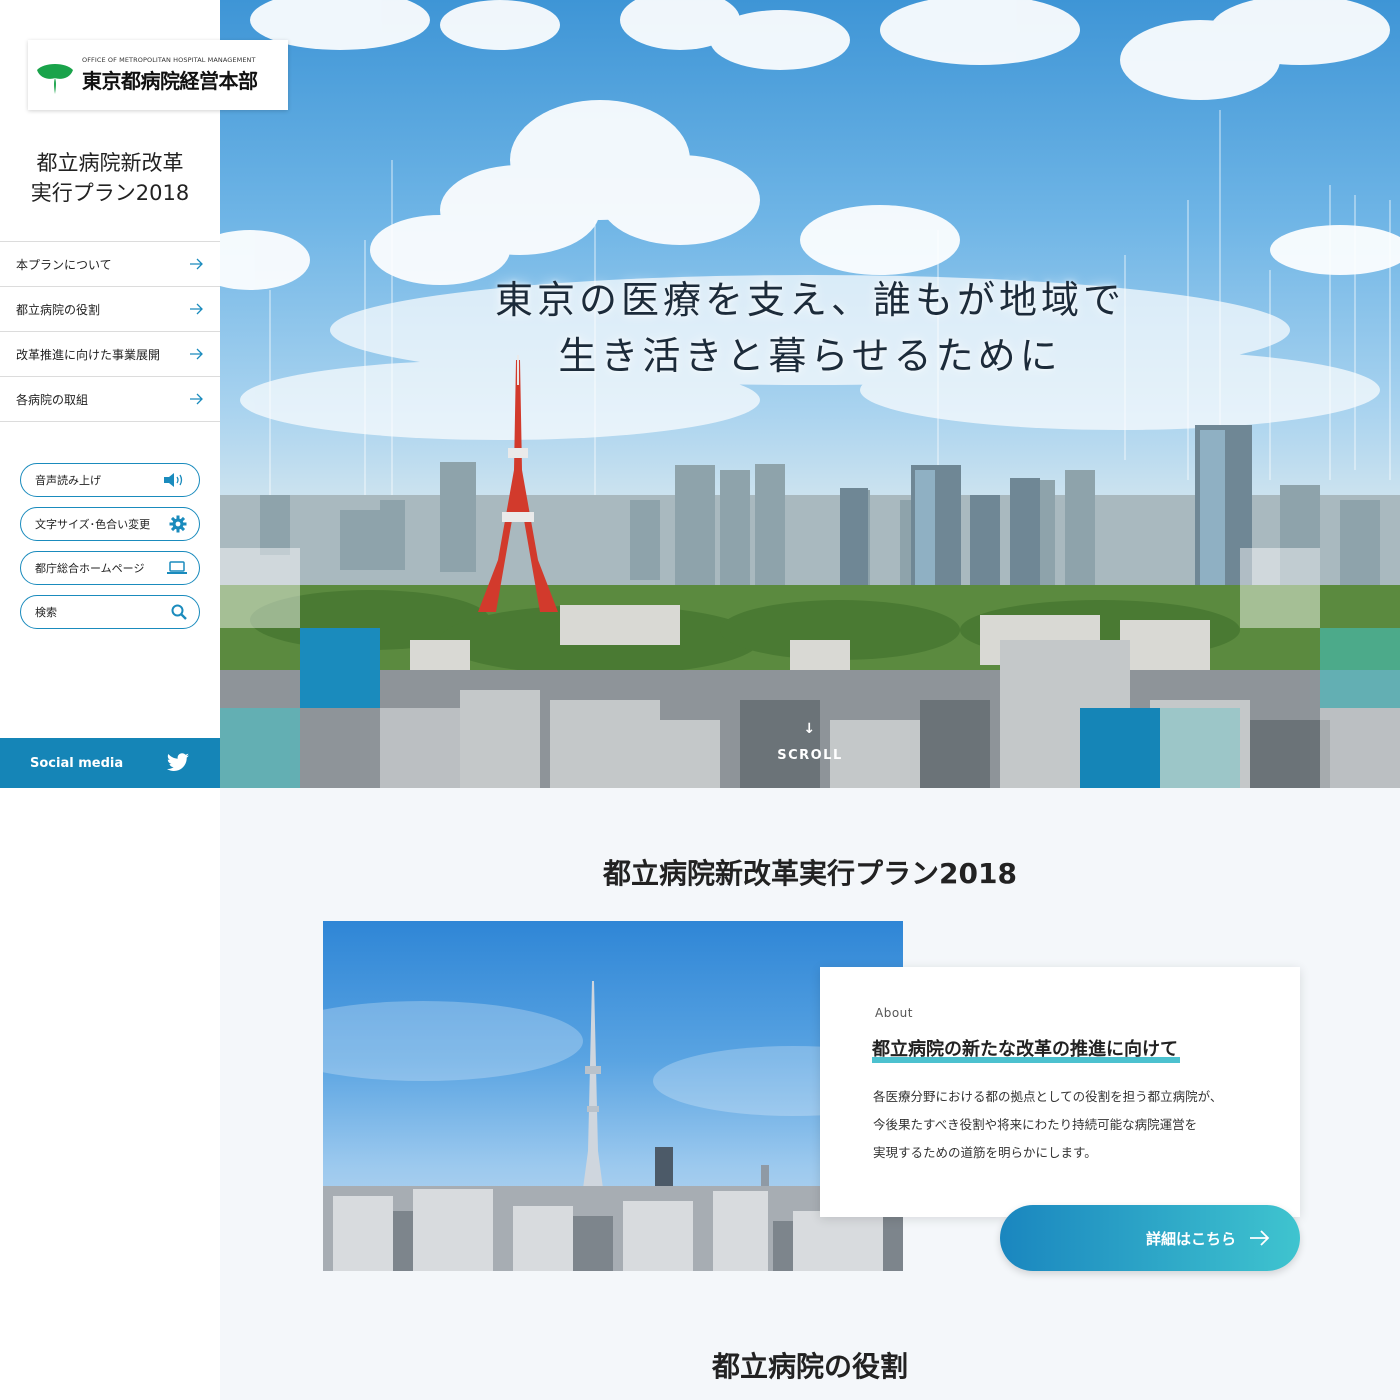 This screenshot has height=1400, width=1400. I want to click on search-icon, so click(179, 612).